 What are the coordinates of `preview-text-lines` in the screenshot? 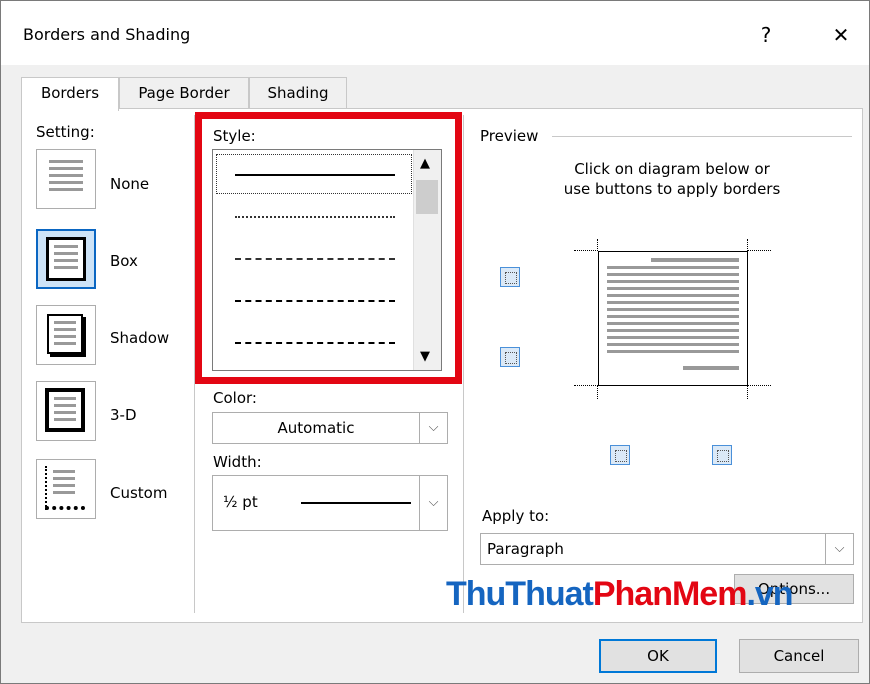 It's located at (673, 311).